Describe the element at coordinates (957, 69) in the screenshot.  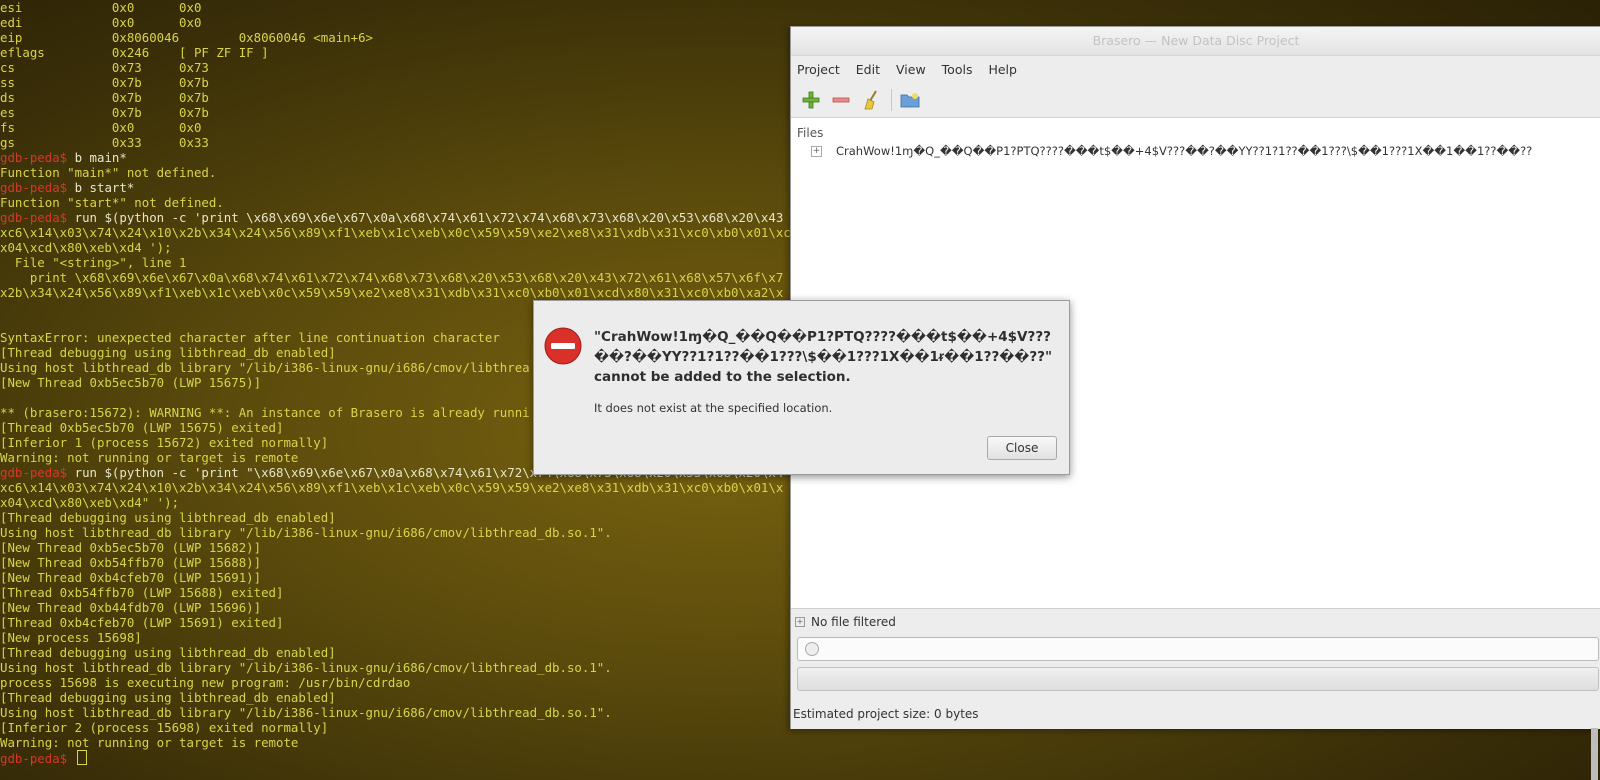
I see `menu-tools: Tools` at that location.